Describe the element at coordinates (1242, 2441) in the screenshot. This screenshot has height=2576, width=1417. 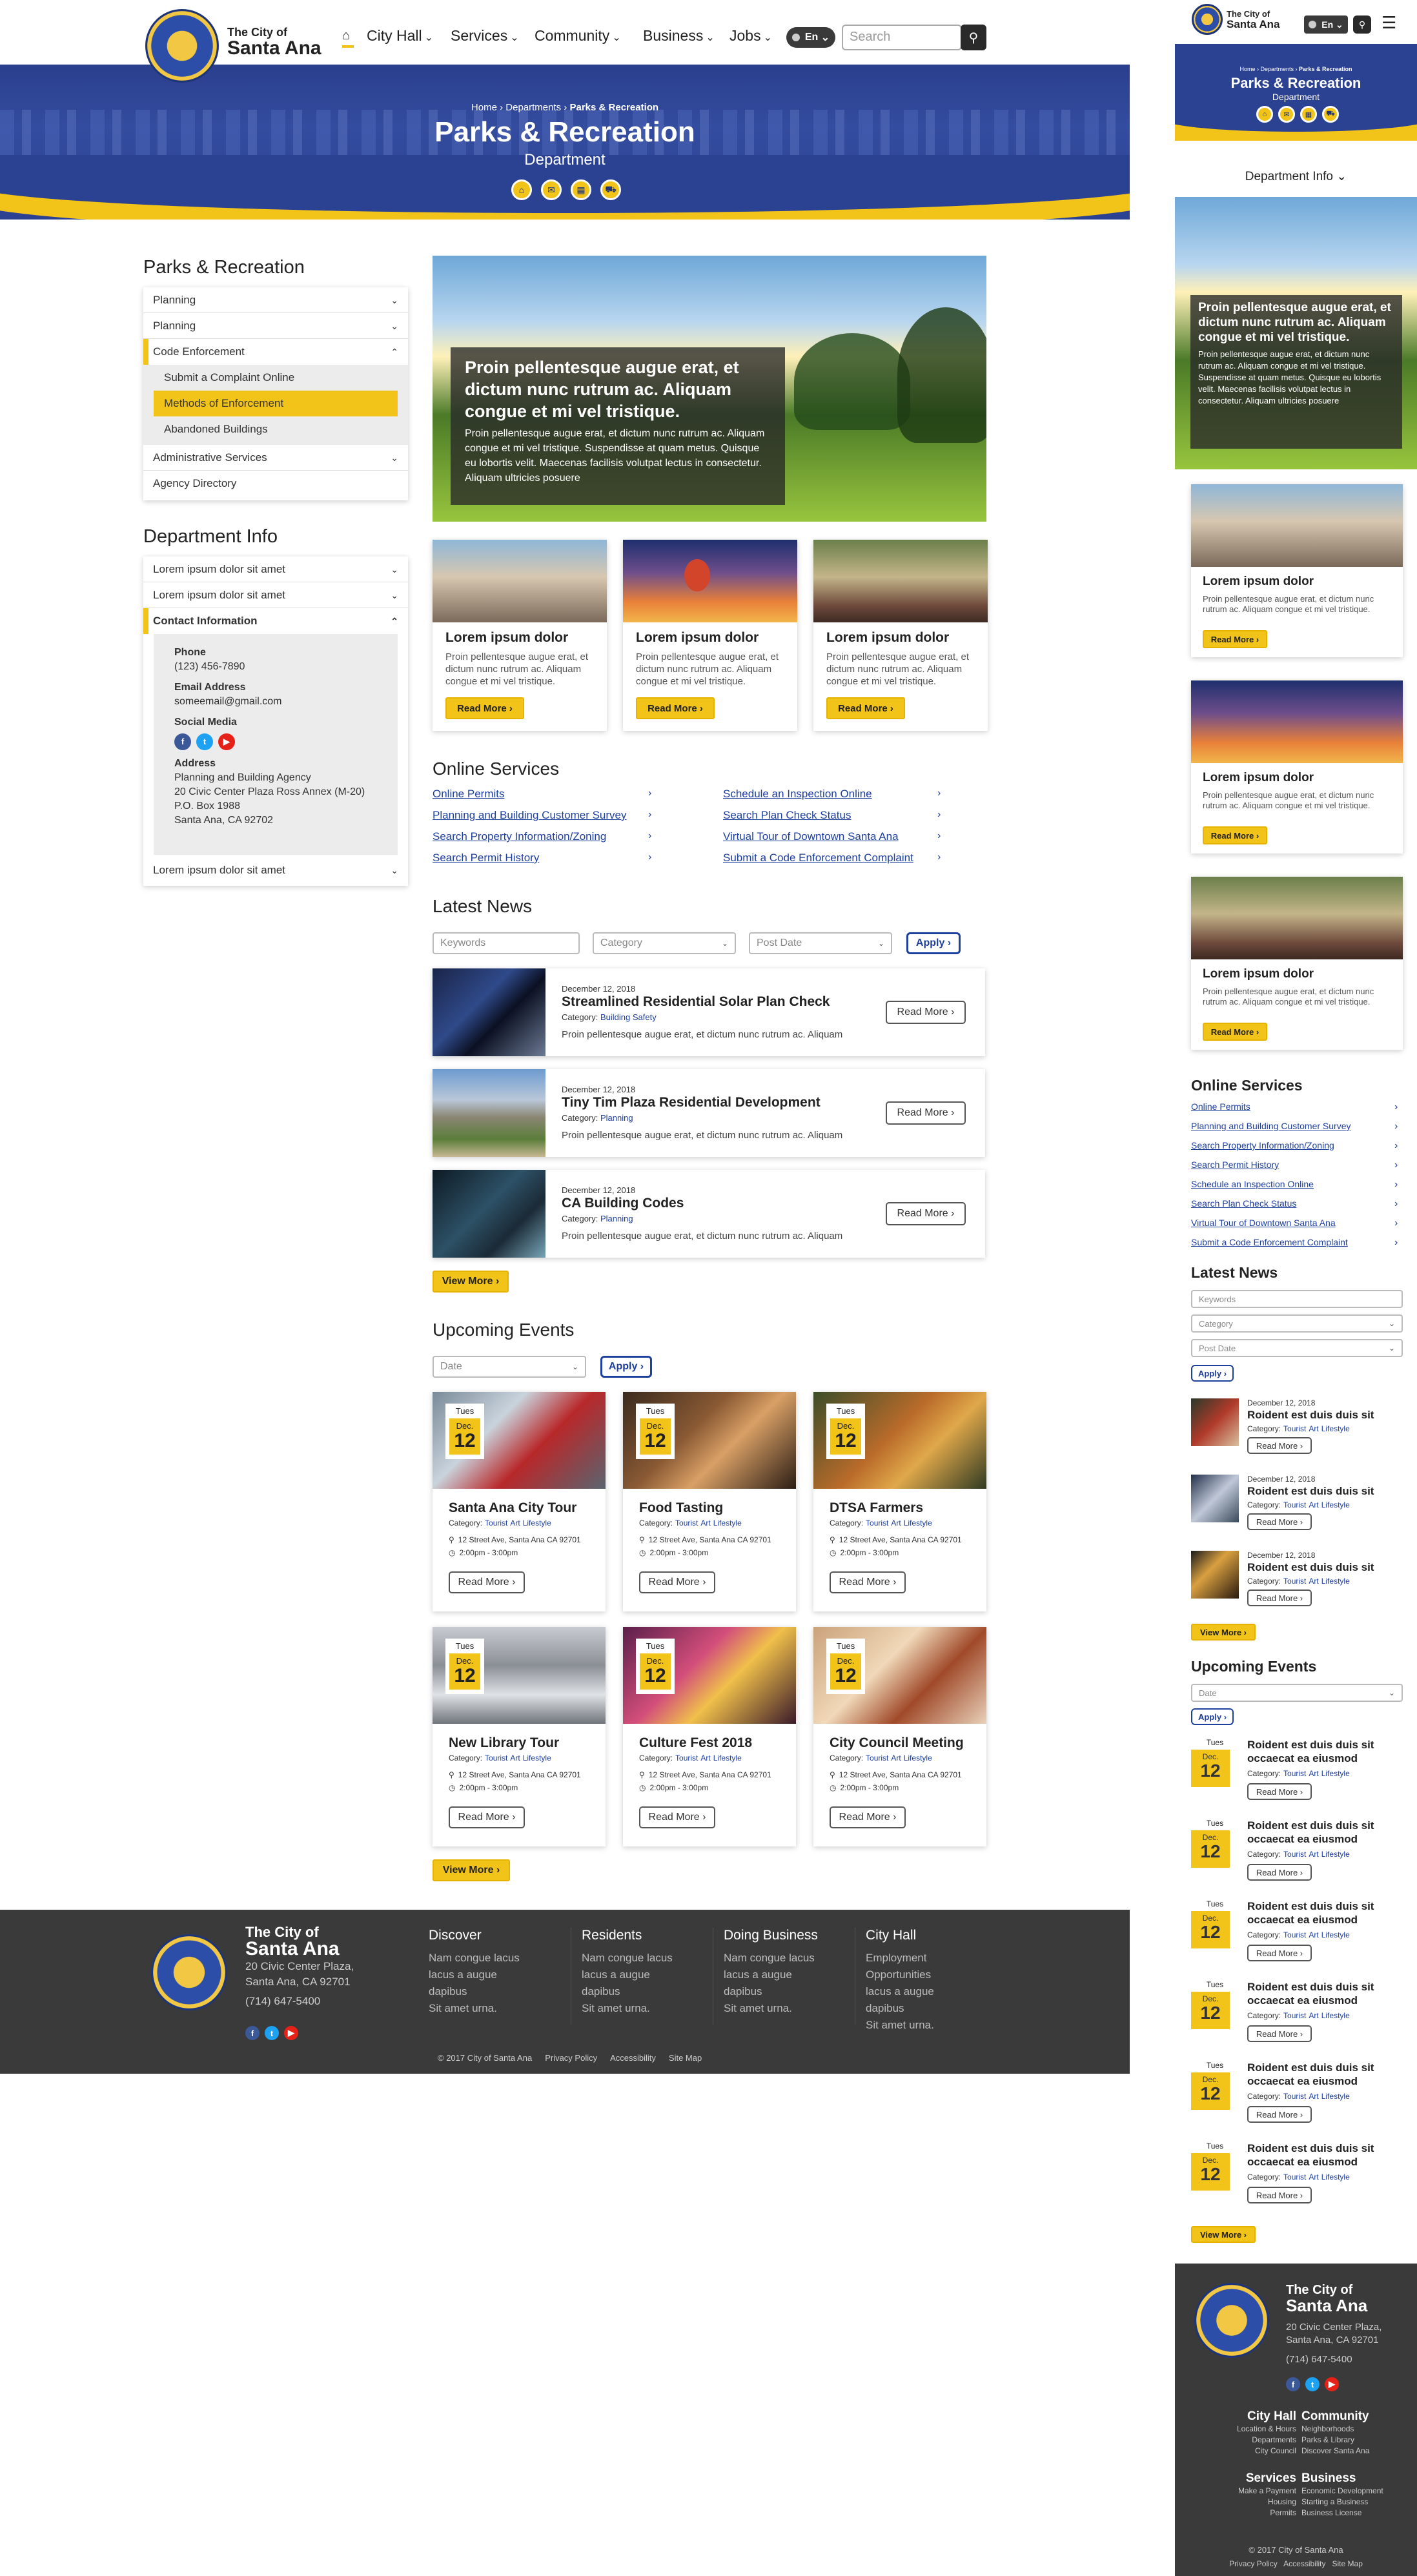
I see `footer-column-link: Departments` at that location.